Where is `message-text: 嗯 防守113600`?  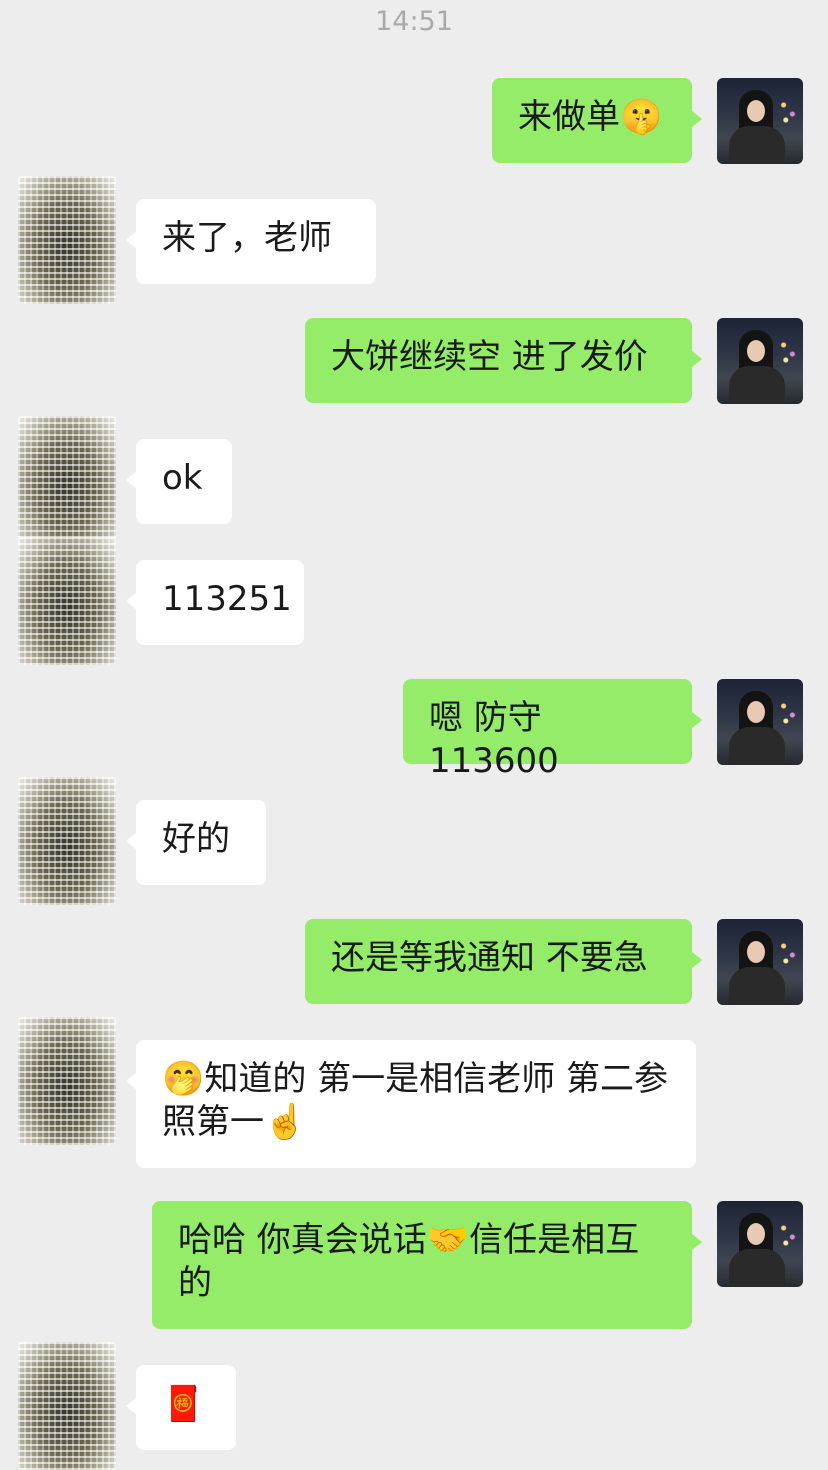
message-text: 嗯 防守113600 is located at coordinates (494, 739).